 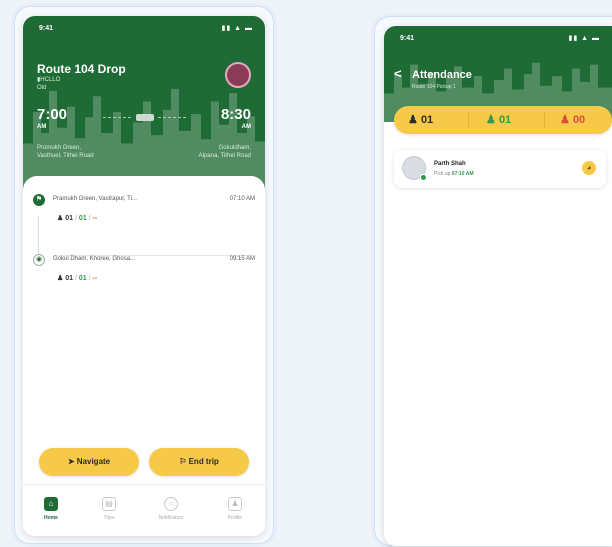 What do you see at coordinates (427, 120) in the screenshot?
I see `total-value: 01` at bounding box center [427, 120].